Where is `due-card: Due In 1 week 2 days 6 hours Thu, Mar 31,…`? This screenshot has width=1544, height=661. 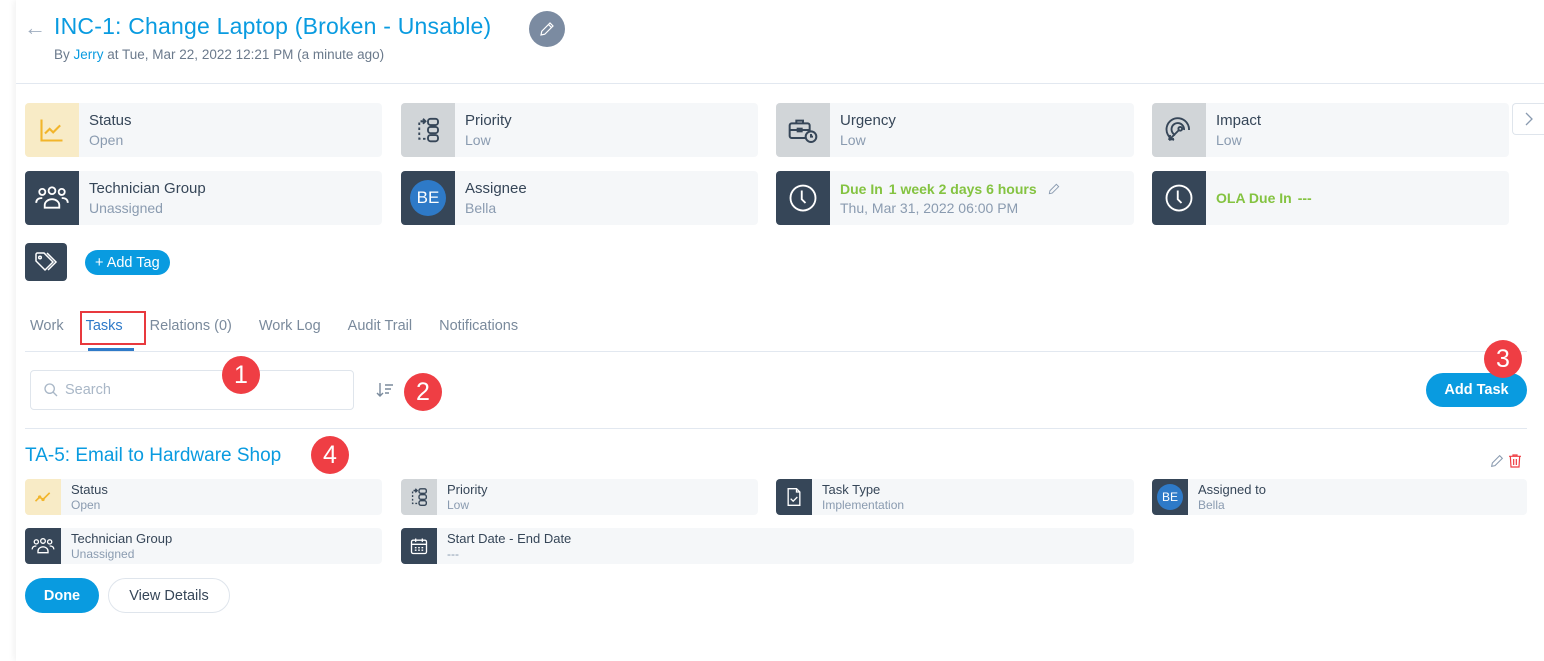 due-card: Due In 1 week 2 days 6 hours Thu, Mar 31,… is located at coordinates (955, 198).